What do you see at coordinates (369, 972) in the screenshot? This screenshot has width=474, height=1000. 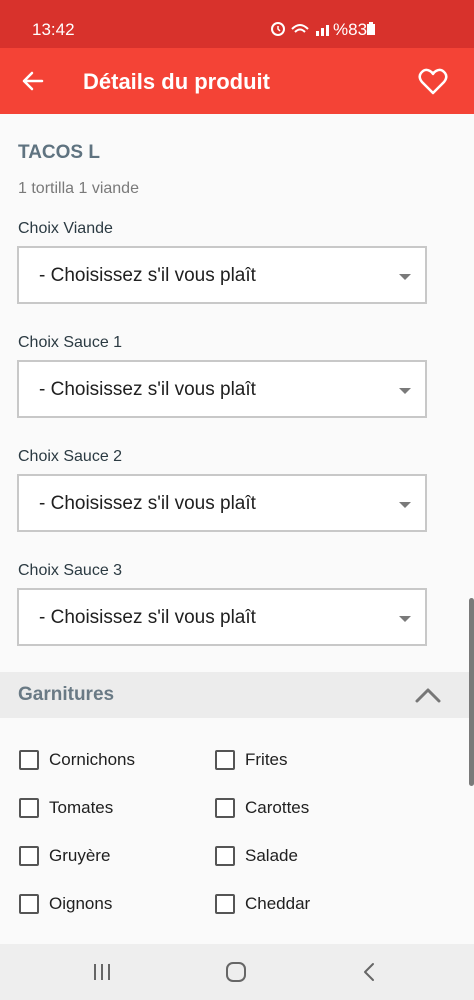 I see `back-icon` at bounding box center [369, 972].